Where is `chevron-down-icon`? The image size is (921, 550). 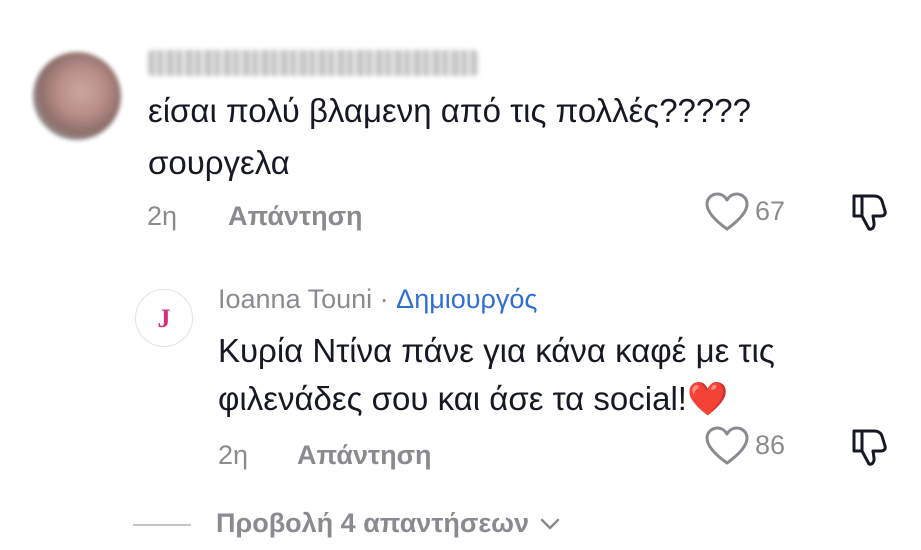 chevron-down-icon is located at coordinates (550, 523).